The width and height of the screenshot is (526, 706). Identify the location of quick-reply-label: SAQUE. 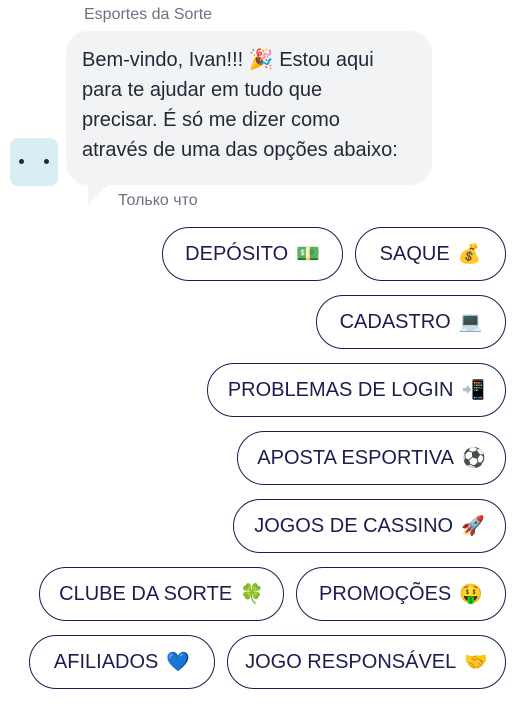
(414, 253).